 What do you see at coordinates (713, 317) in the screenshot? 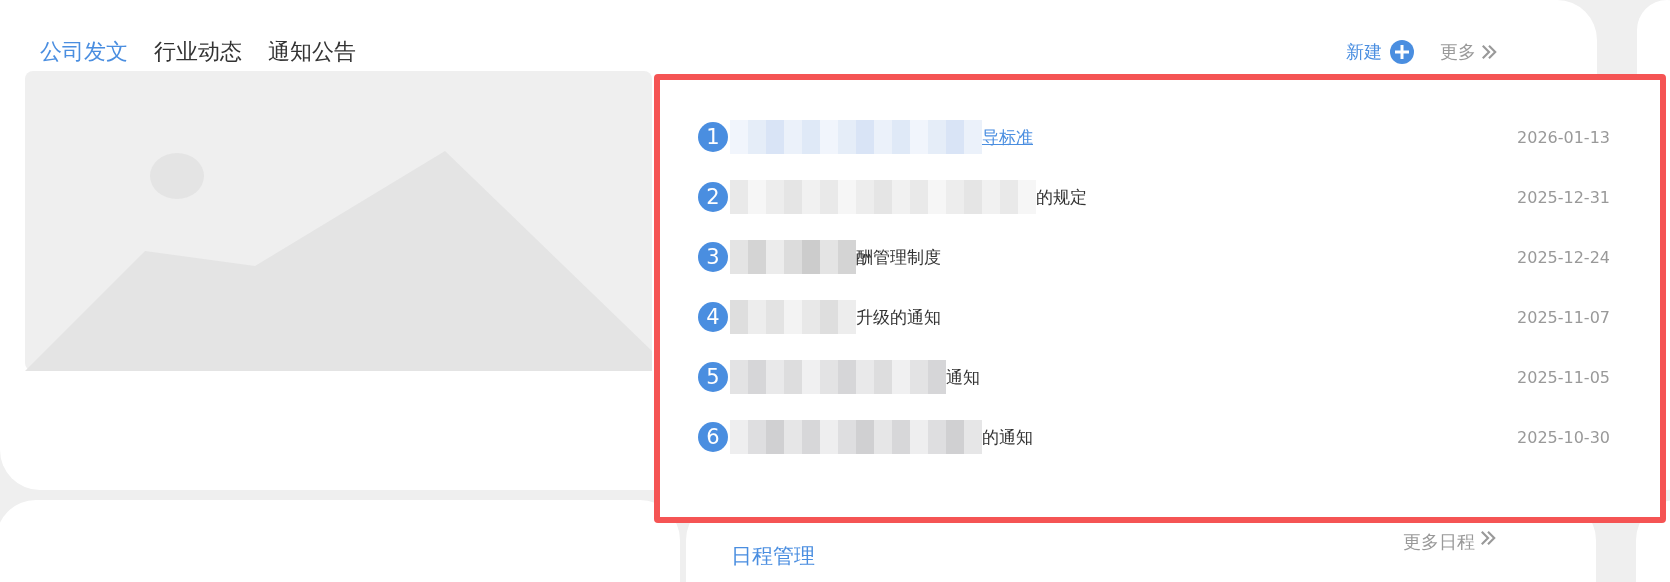
I see `number-badge: 4` at bounding box center [713, 317].